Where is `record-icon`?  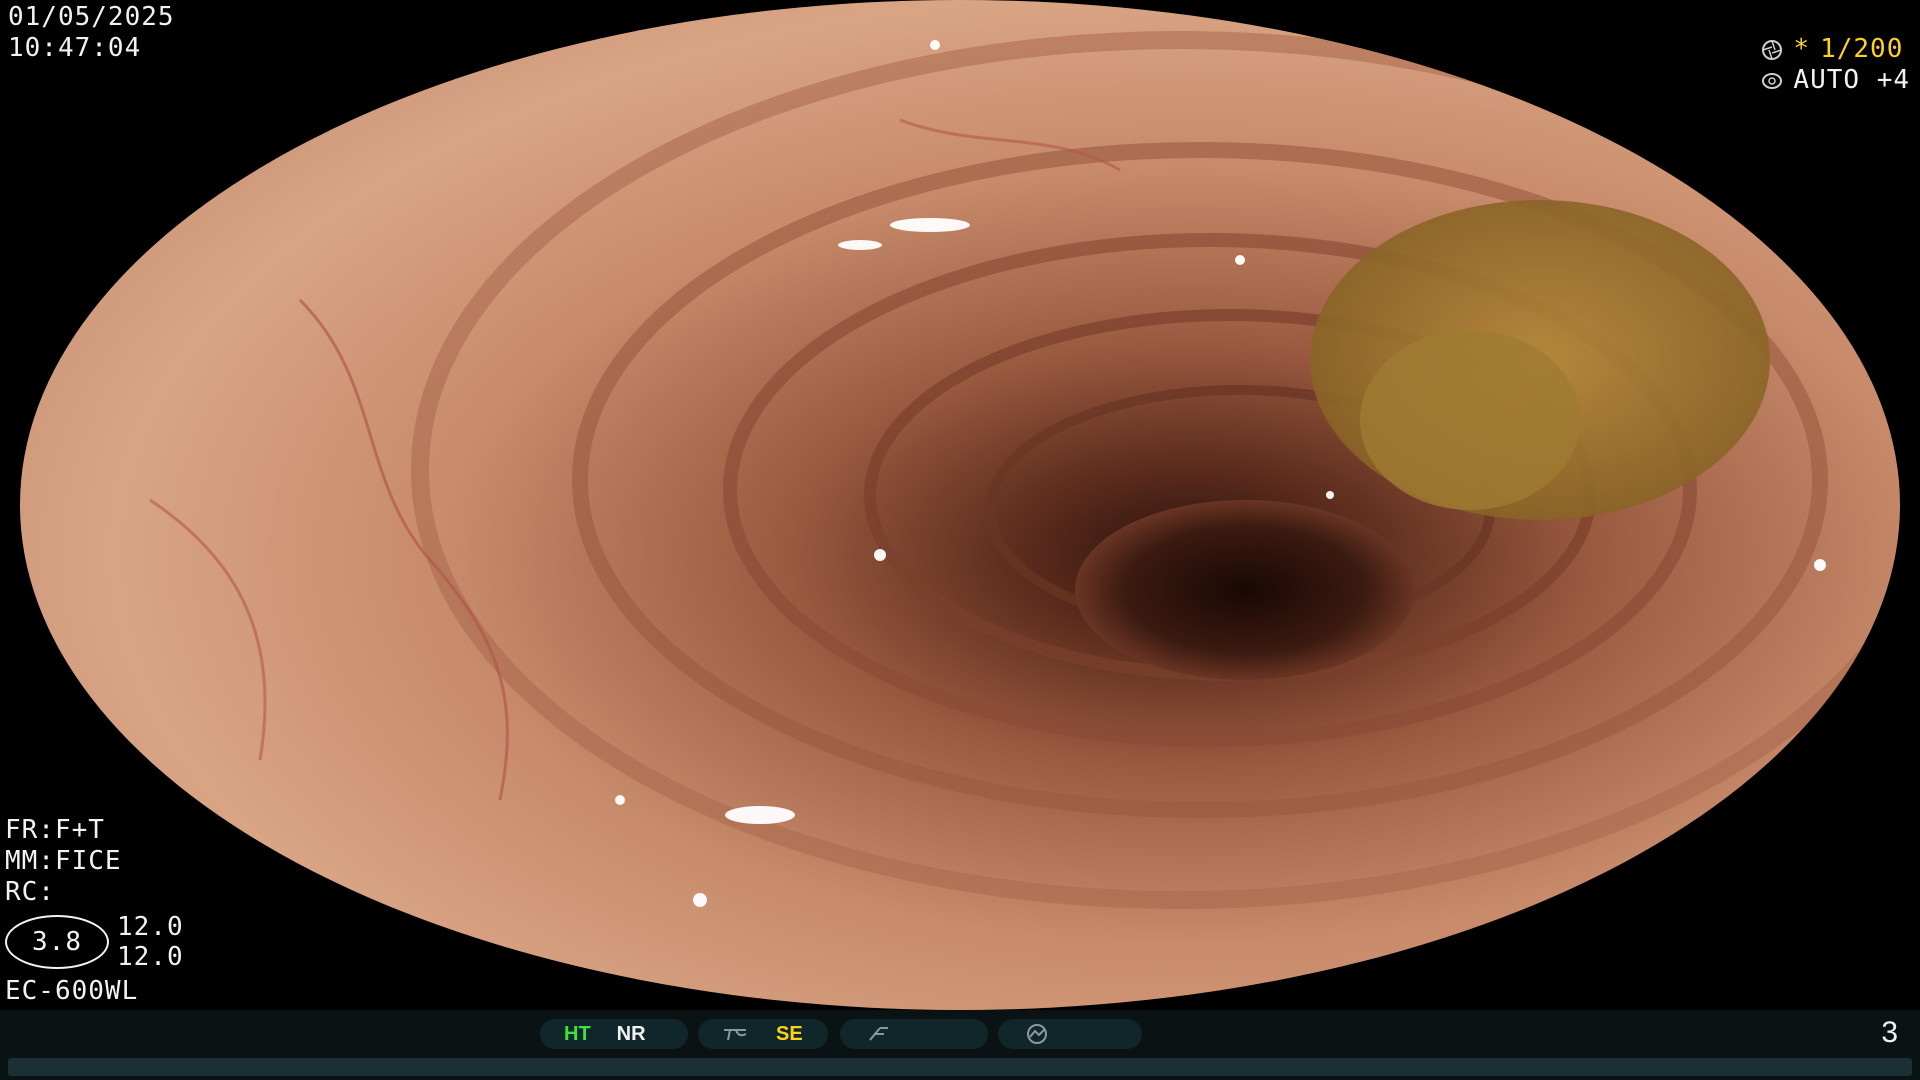
record-icon is located at coordinates (1037, 1034).